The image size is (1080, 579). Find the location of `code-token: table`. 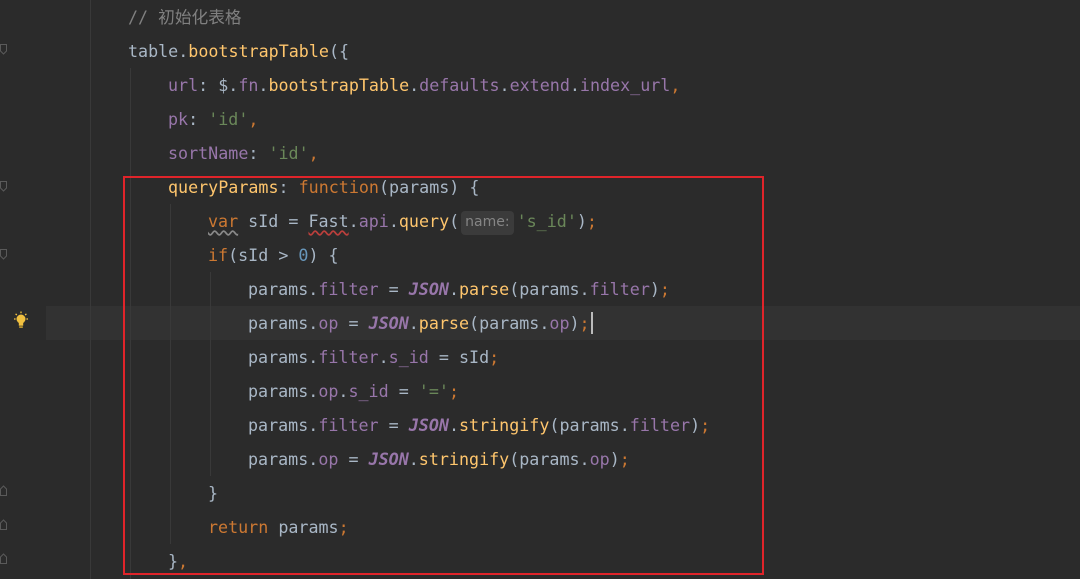

code-token: table is located at coordinates (153, 51).